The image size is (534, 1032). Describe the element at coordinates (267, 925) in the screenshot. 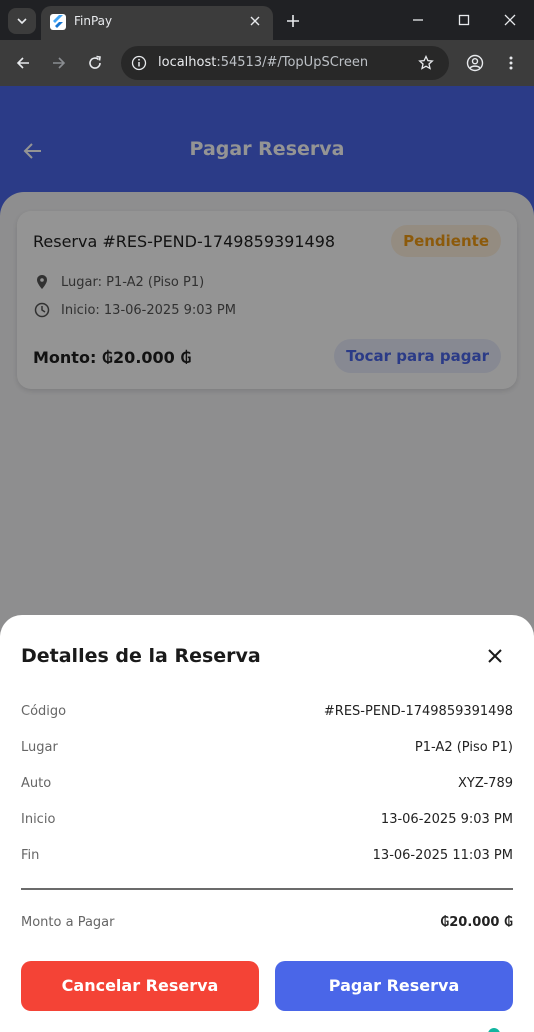

I see `total-row: Monto a Pagar ₲20.000 ₲` at that location.